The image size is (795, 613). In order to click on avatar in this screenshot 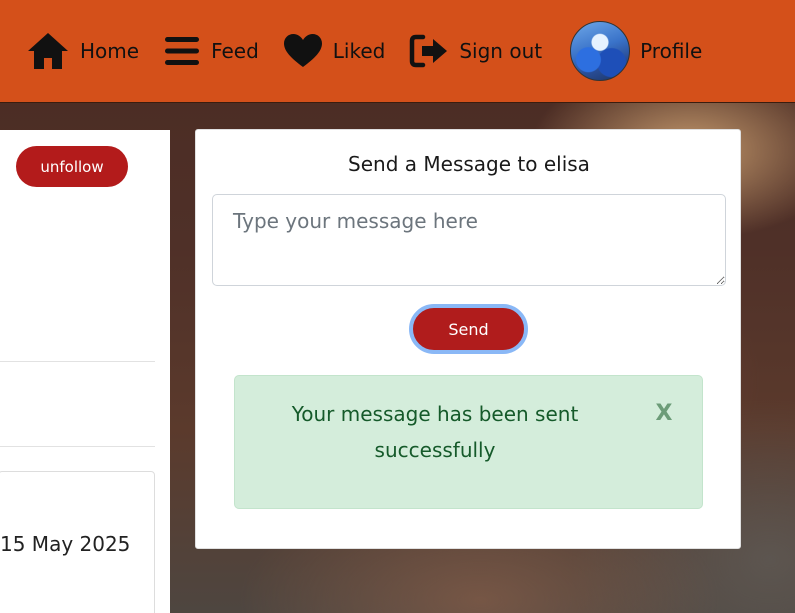, I will do `click(600, 51)`.